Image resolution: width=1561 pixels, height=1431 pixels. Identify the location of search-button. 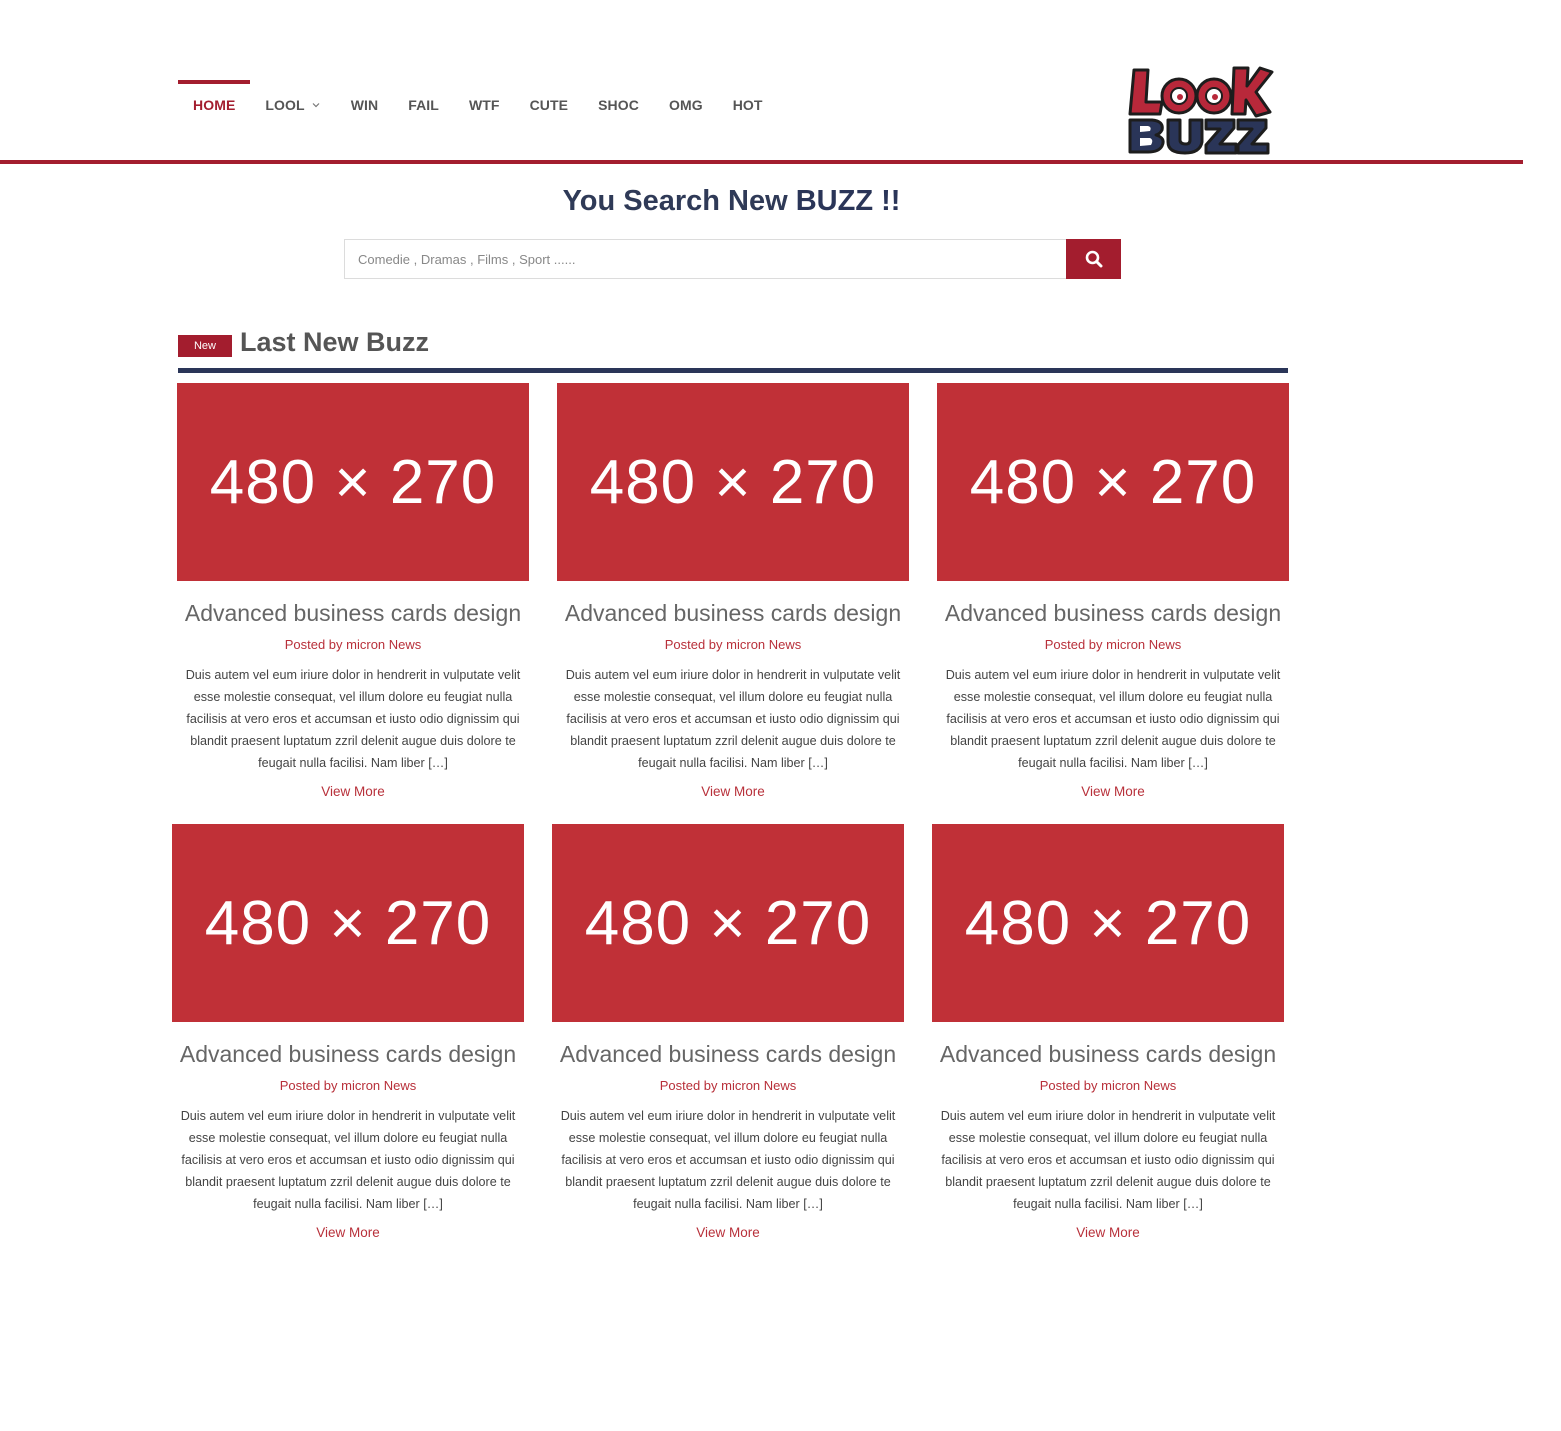
(1093, 259).